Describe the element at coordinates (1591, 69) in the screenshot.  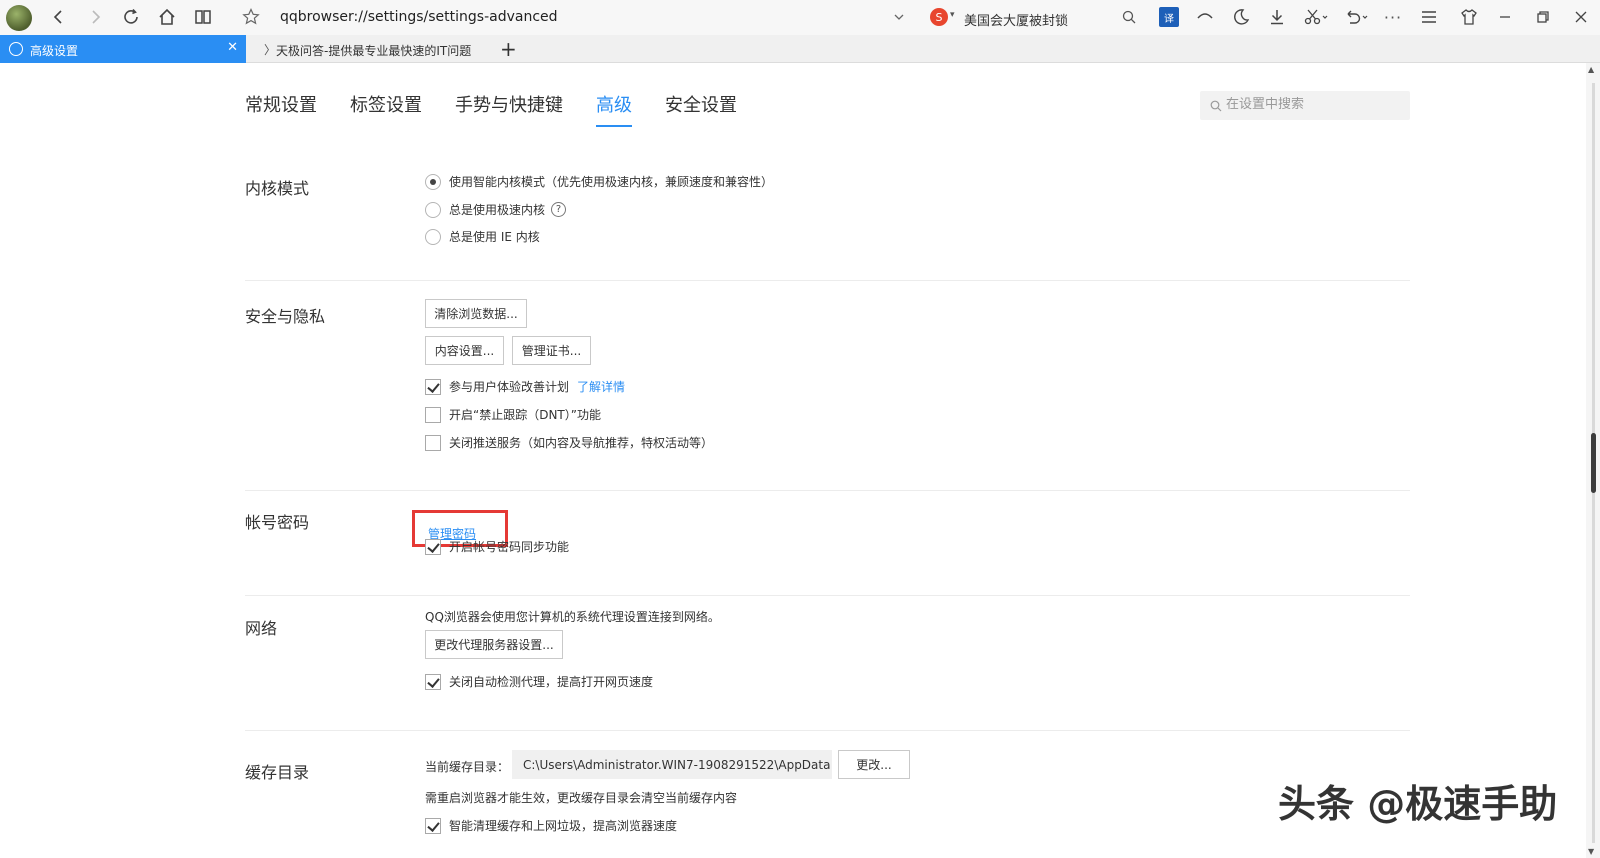
I see `scroll-up-icon: ▲` at that location.